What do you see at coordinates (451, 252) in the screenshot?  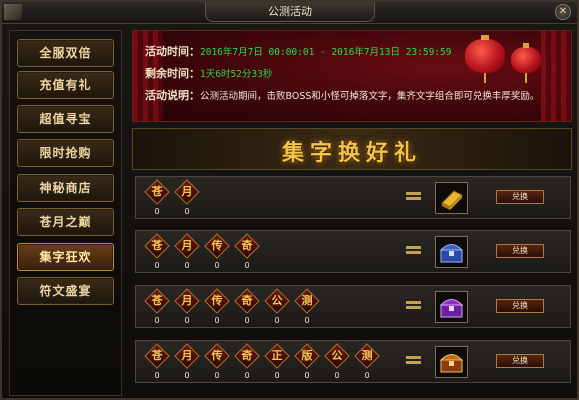 I see `blue-chest-icon` at bounding box center [451, 252].